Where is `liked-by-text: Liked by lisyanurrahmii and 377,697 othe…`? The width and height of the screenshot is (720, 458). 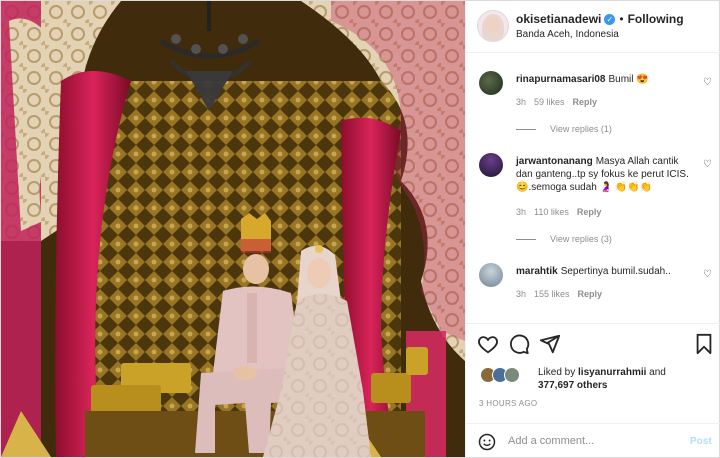
liked-by-text: Liked by lisyanurrahmii and 377,697 othe… is located at coordinates (628, 379).